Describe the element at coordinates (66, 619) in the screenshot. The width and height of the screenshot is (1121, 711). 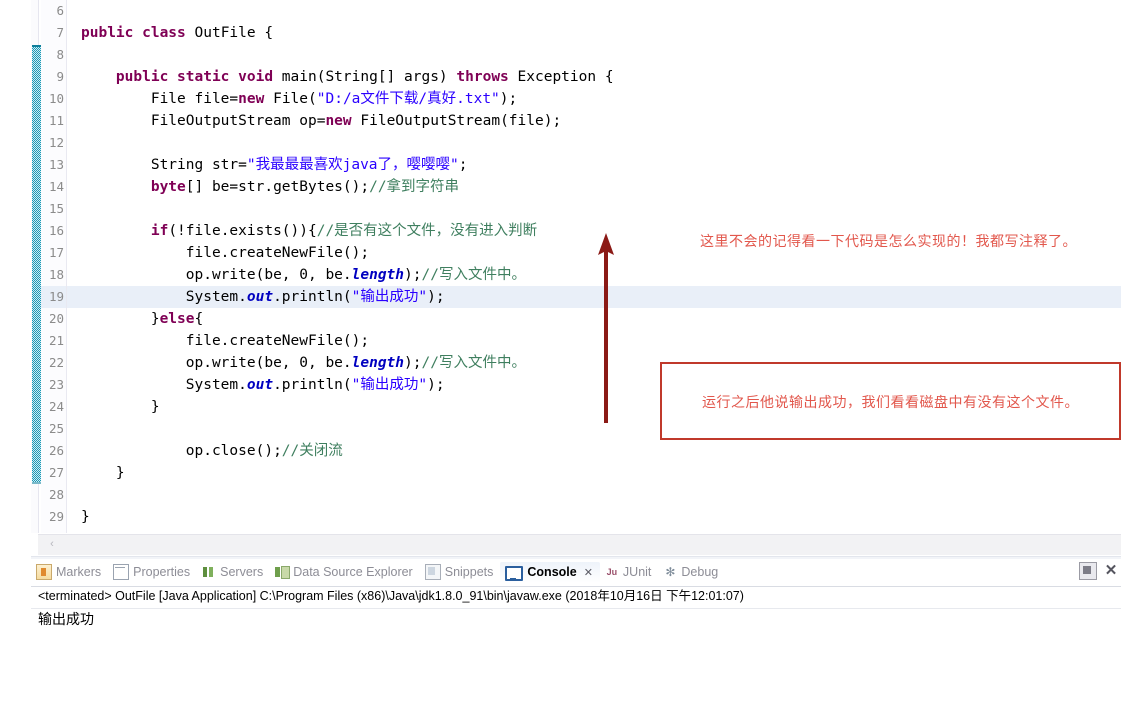
I see `console-output-line: 输出成功` at that location.